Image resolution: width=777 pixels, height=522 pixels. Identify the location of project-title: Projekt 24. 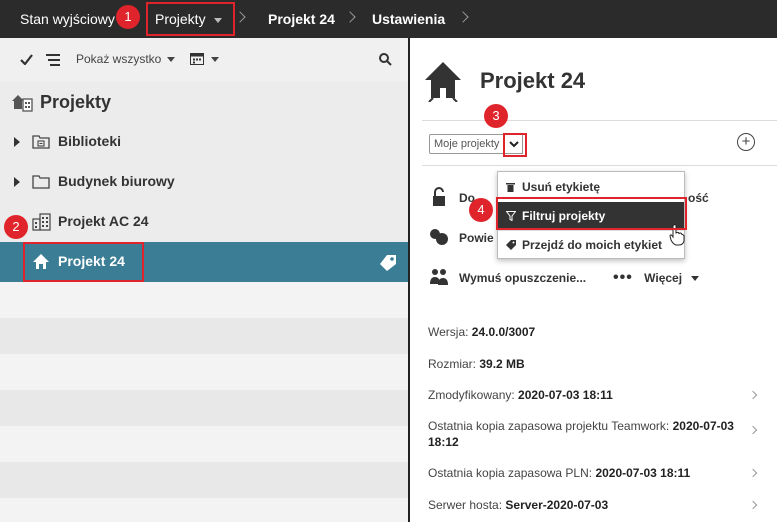
(533, 80).